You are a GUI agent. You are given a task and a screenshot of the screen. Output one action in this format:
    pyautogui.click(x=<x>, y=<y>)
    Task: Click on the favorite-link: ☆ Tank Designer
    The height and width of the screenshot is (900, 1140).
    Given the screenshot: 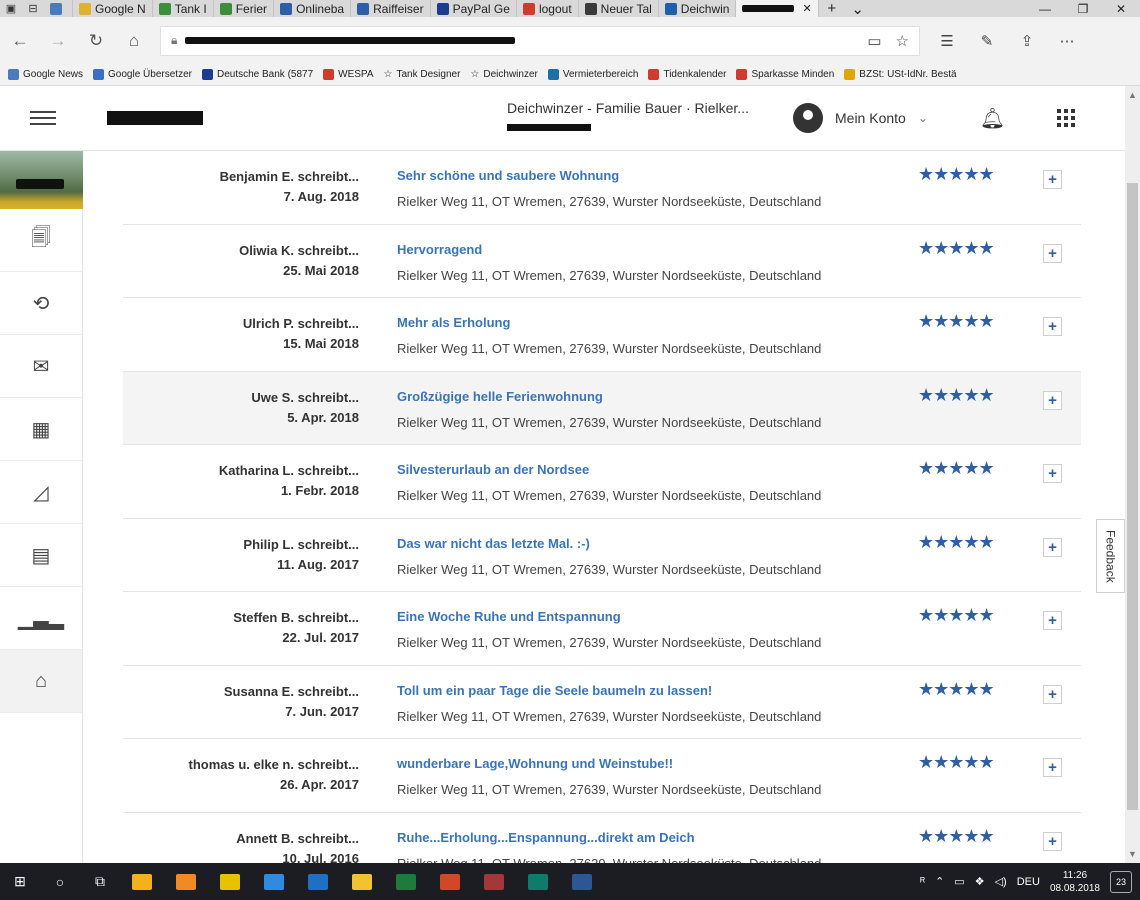 What is the action you would take?
    pyautogui.click(x=422, y=74)
    